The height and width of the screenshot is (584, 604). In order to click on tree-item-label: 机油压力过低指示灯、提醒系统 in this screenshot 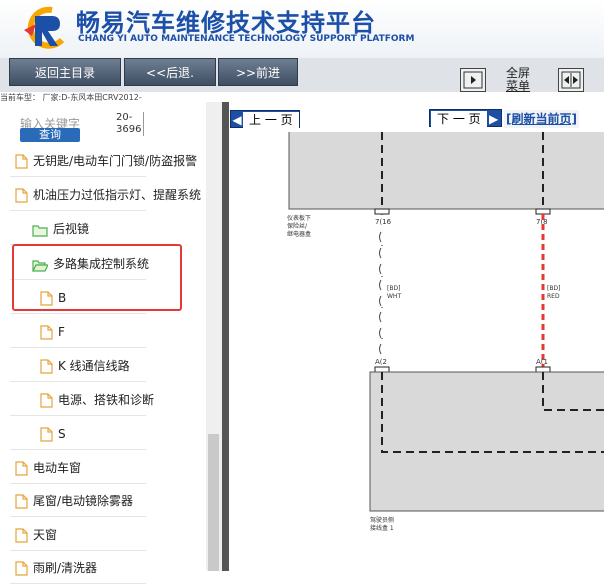, I will do `click(117, 195)`.